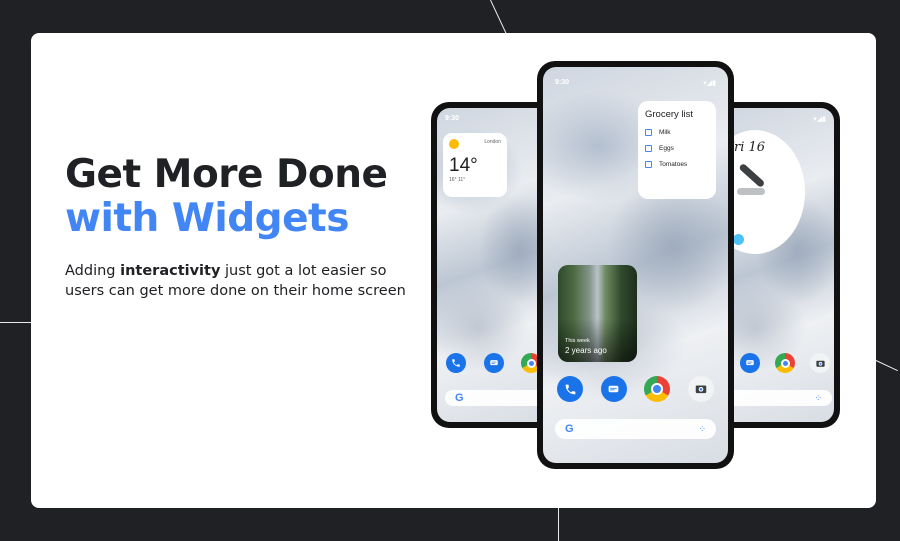  Describe the element at coordinates (170, 271) in the screenshot. I see `subtitle-bold: interactivity` at that location.